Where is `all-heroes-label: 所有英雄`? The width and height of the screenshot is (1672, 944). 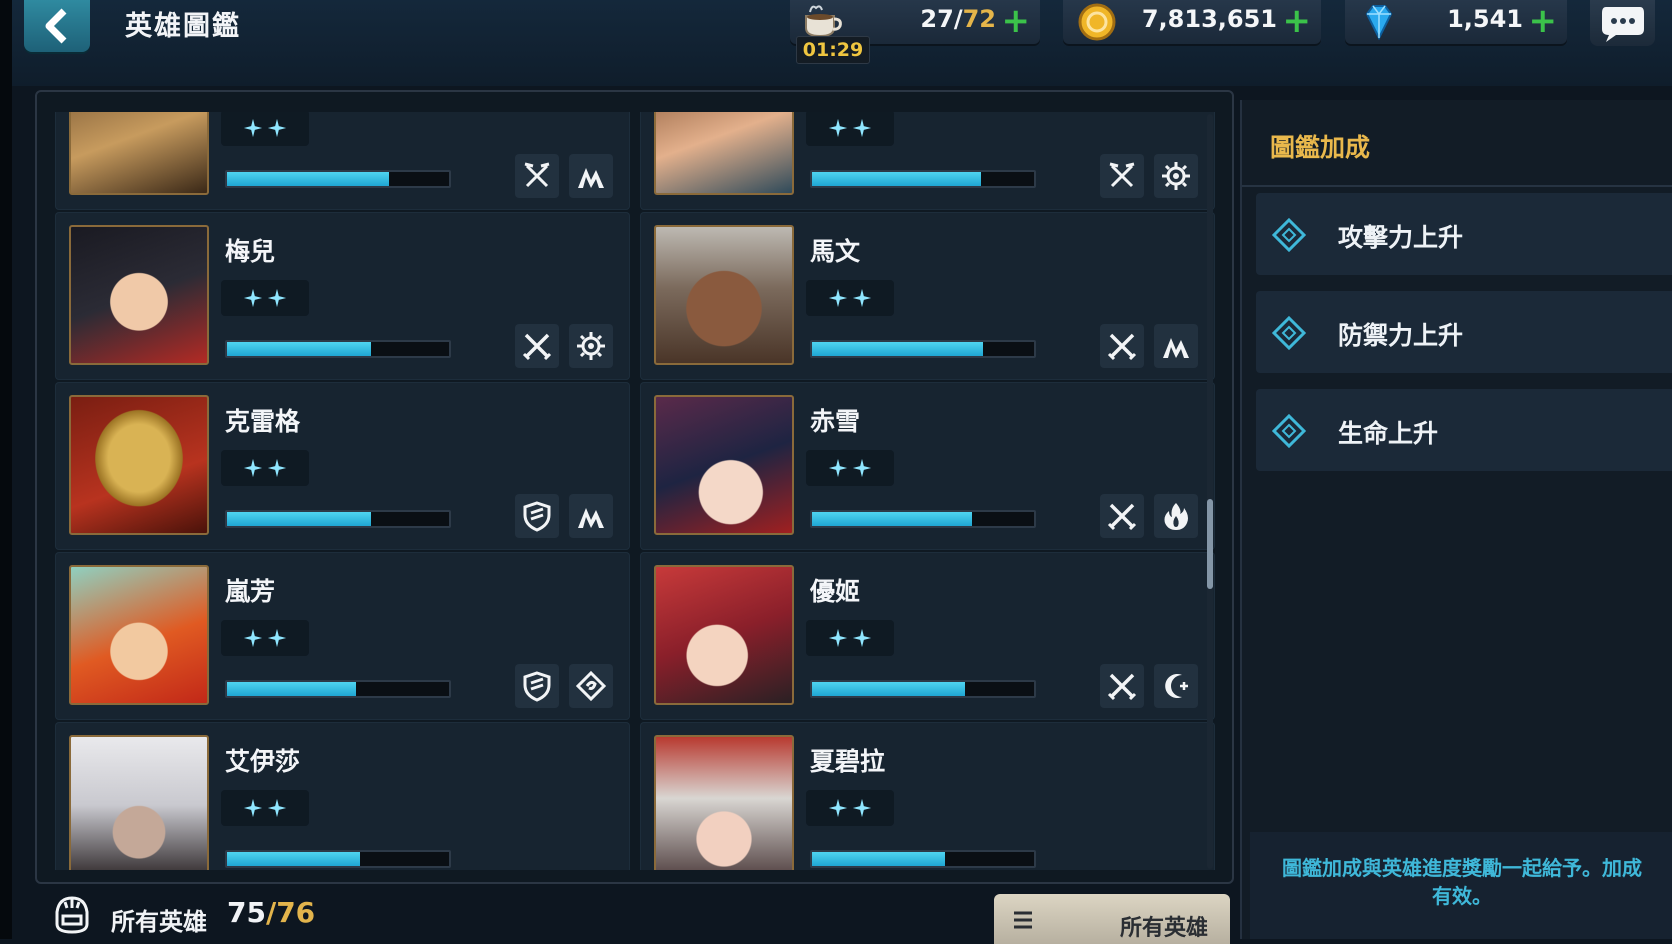 all-heroes-label: 所有英雄 is located at coordinates (159, 922).